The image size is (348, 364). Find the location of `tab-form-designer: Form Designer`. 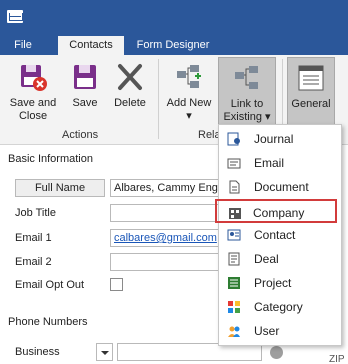

tab-form-designer: Form Designer is located at coordinates (173, 45).